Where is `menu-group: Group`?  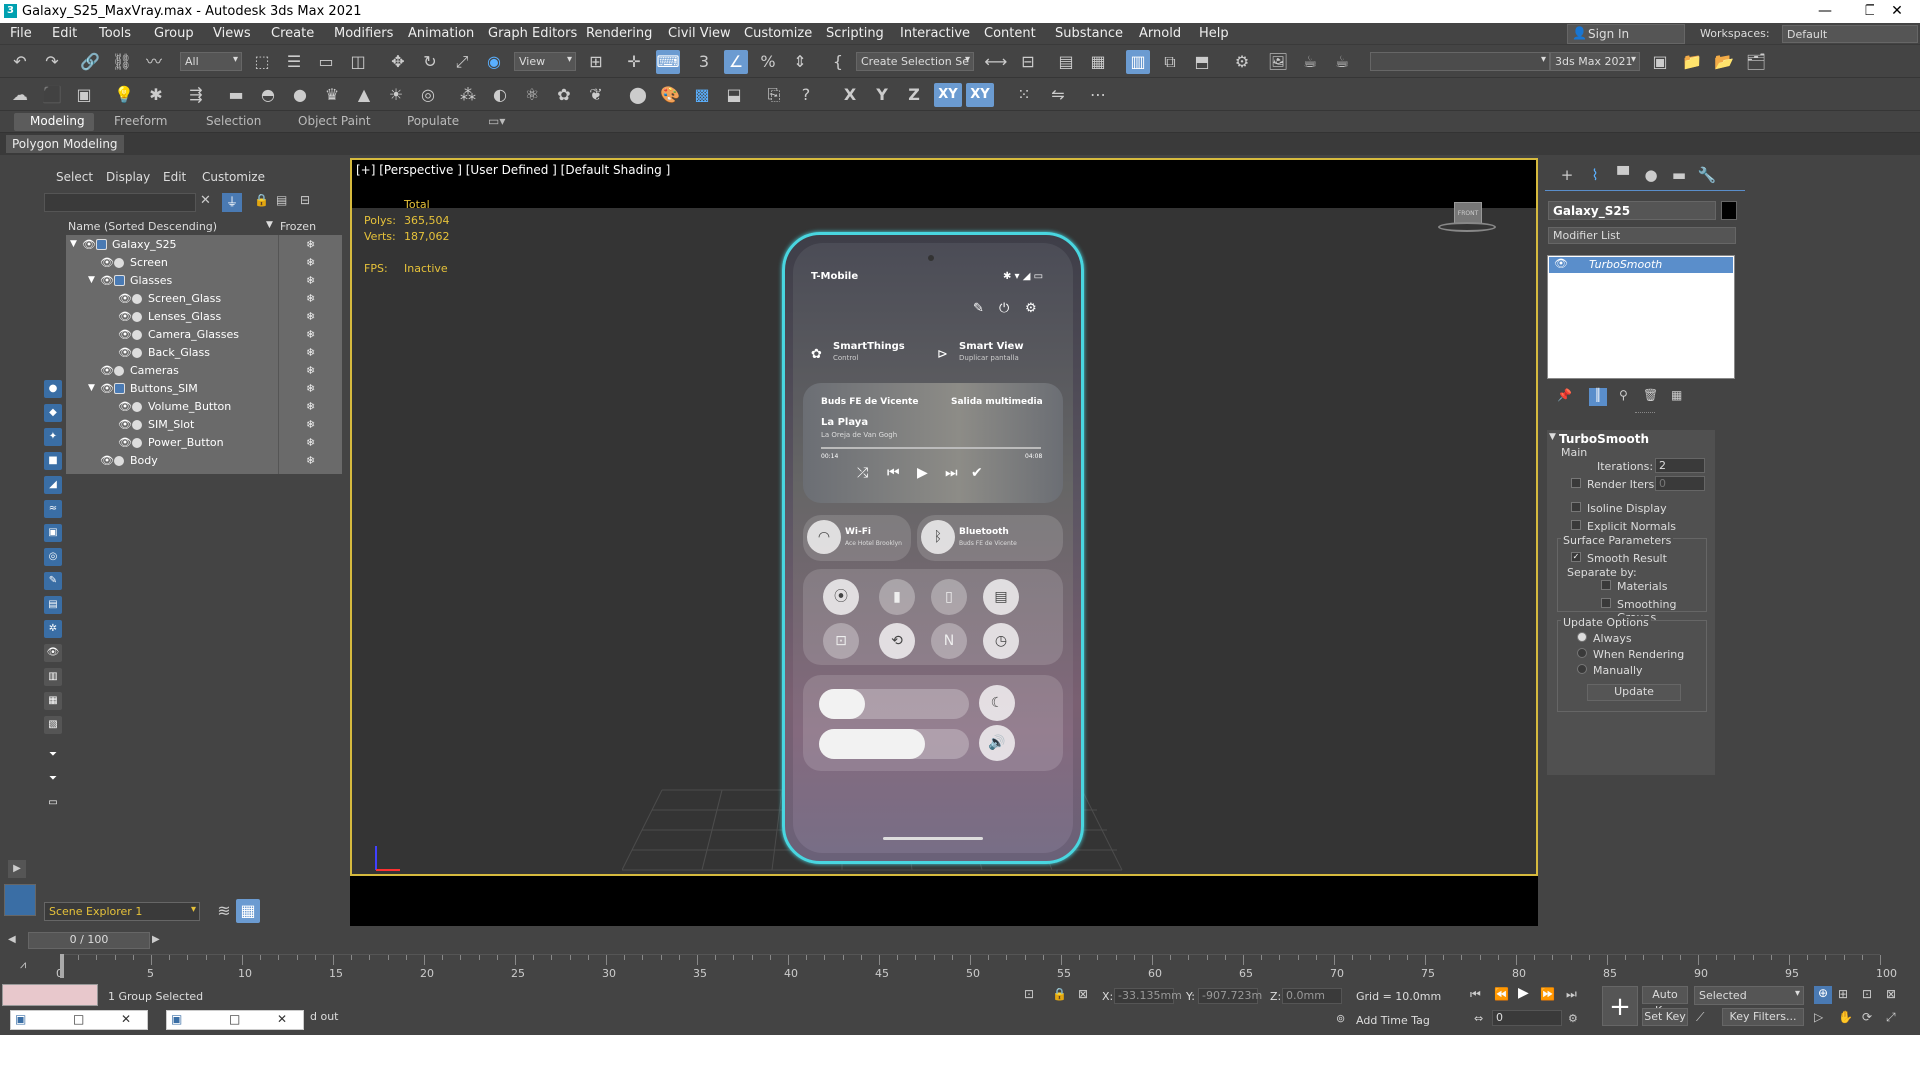
menu-group: Group is located at coordinates (174, 33).